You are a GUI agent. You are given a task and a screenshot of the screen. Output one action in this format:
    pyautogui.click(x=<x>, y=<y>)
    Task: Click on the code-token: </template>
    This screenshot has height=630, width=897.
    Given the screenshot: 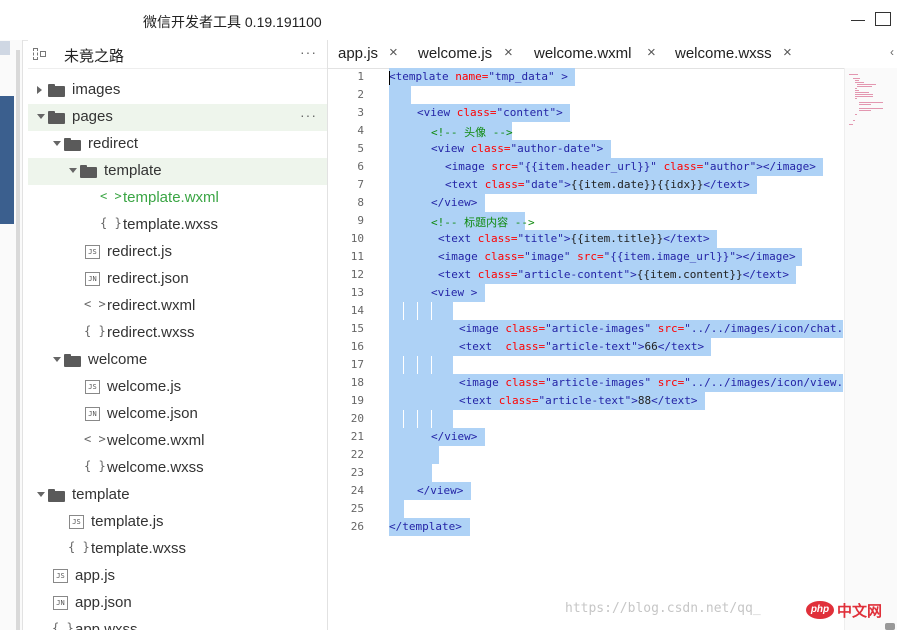 What is the action you would take?
    pyautogui.click(x=425, y=526)
    